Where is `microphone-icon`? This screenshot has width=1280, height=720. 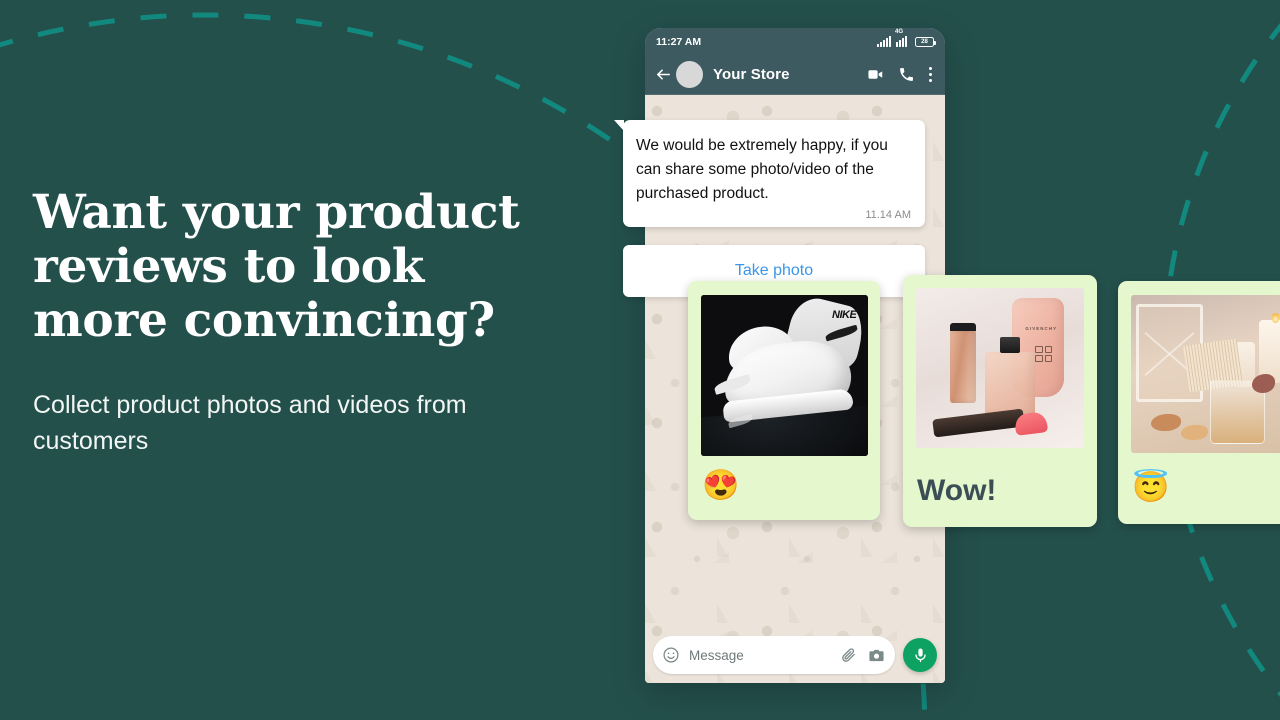
microphone-icon is located at coordinates (920, 655).